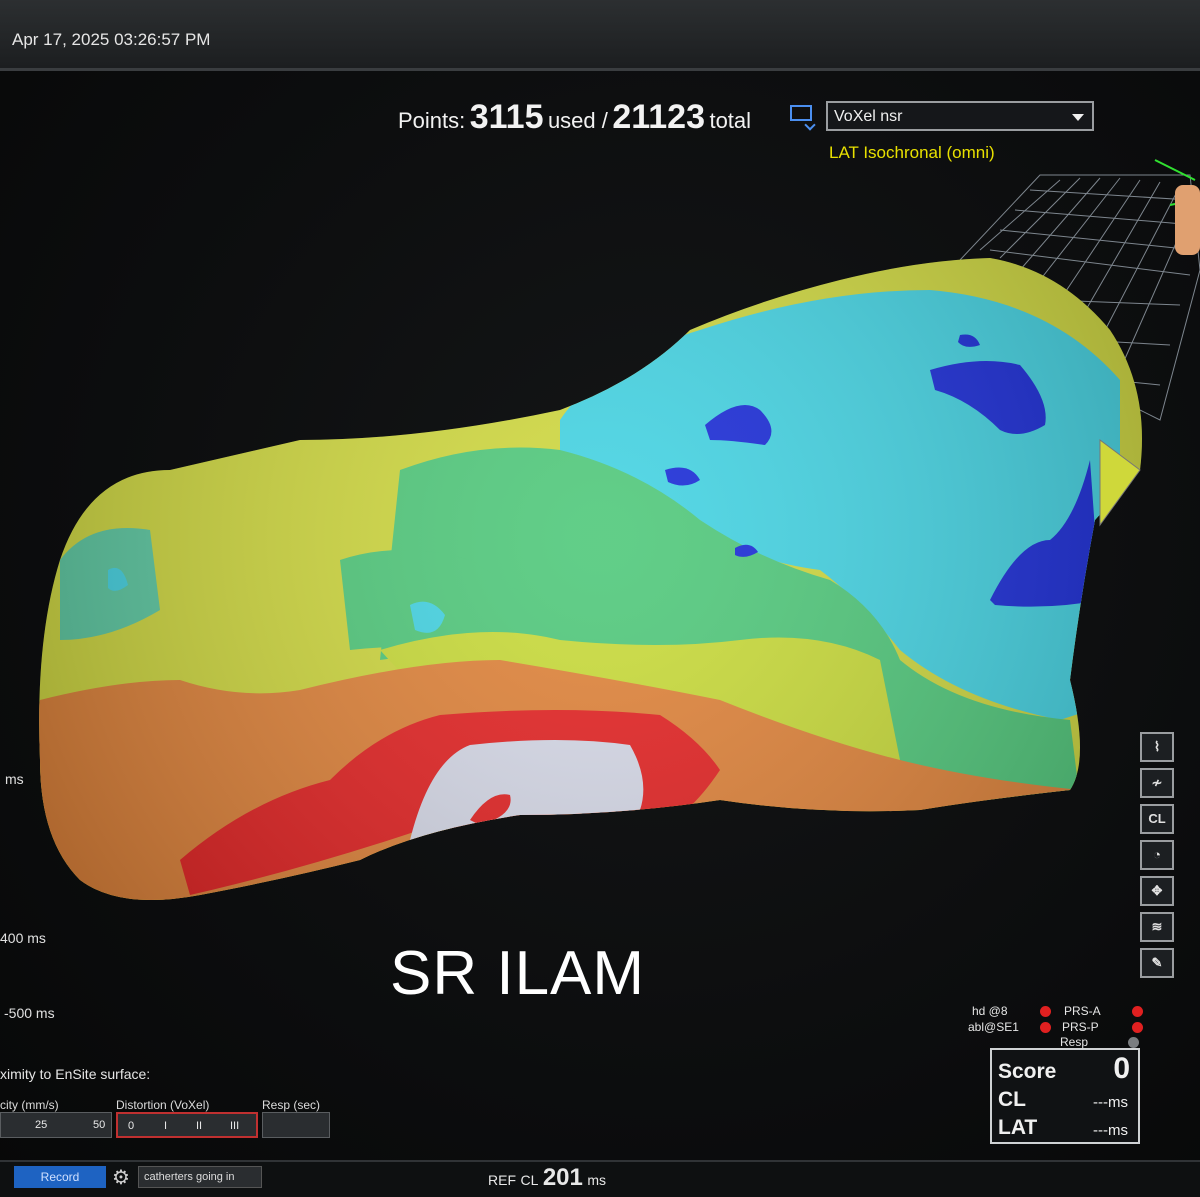  What do you see at coordinates (990, 1011) in the screenshot?
I see `hd-catheter-label: hd @8` at bounding box center [990, 1011].